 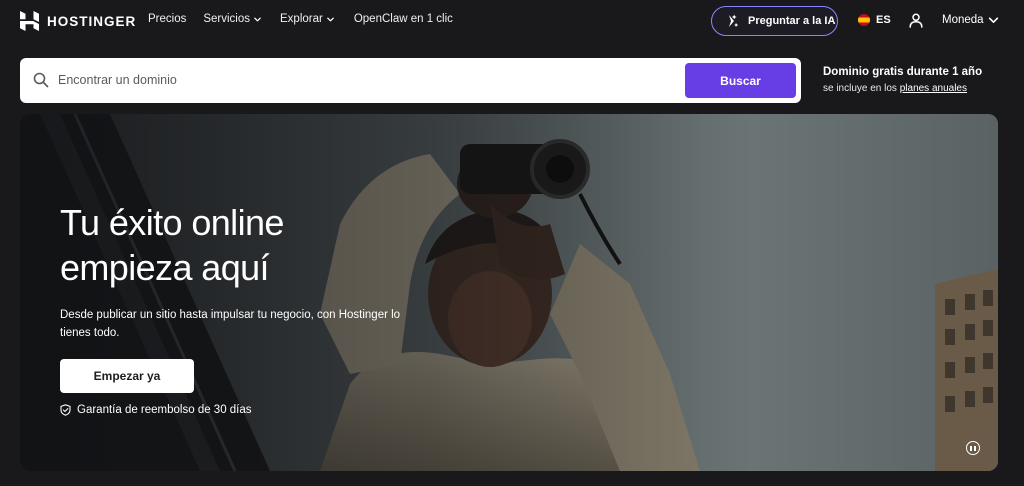 I want to click on currency-selector: Moneda, so click(x=970, y=20).